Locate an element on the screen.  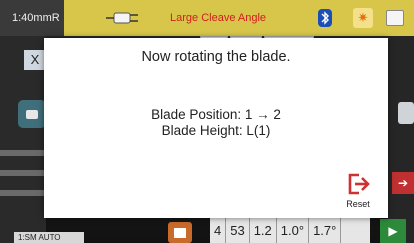
measurement-row: 4 53 1.2 1.0° 1.7° is located at coordinates (290, 230).